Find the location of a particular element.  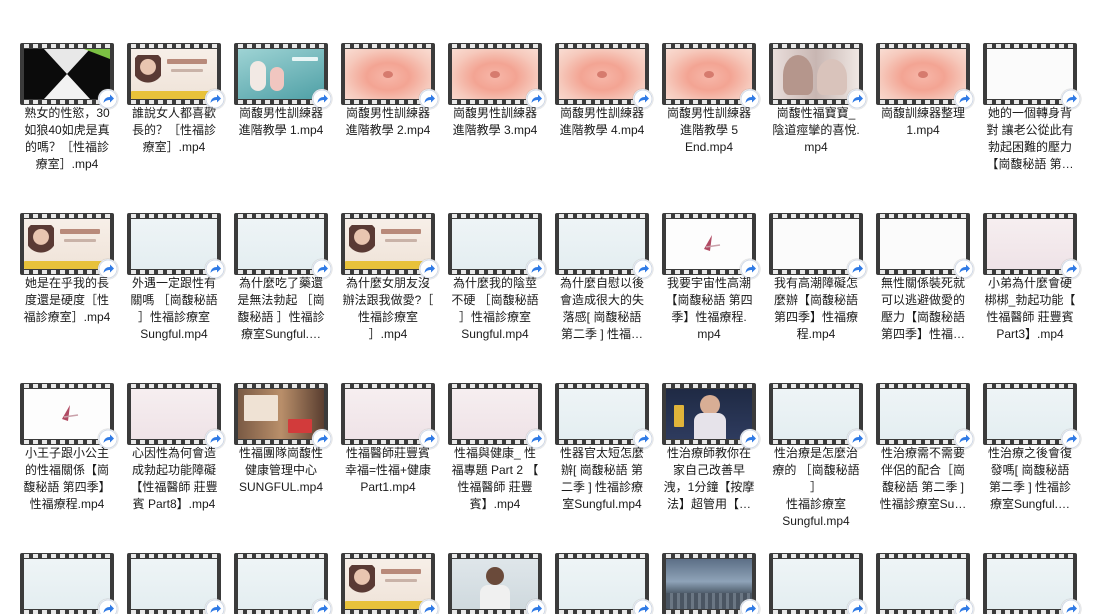

file-name-label: 崗馥男性訓練器 進階教學 1.mp4 is located at coordinates (281, 121).